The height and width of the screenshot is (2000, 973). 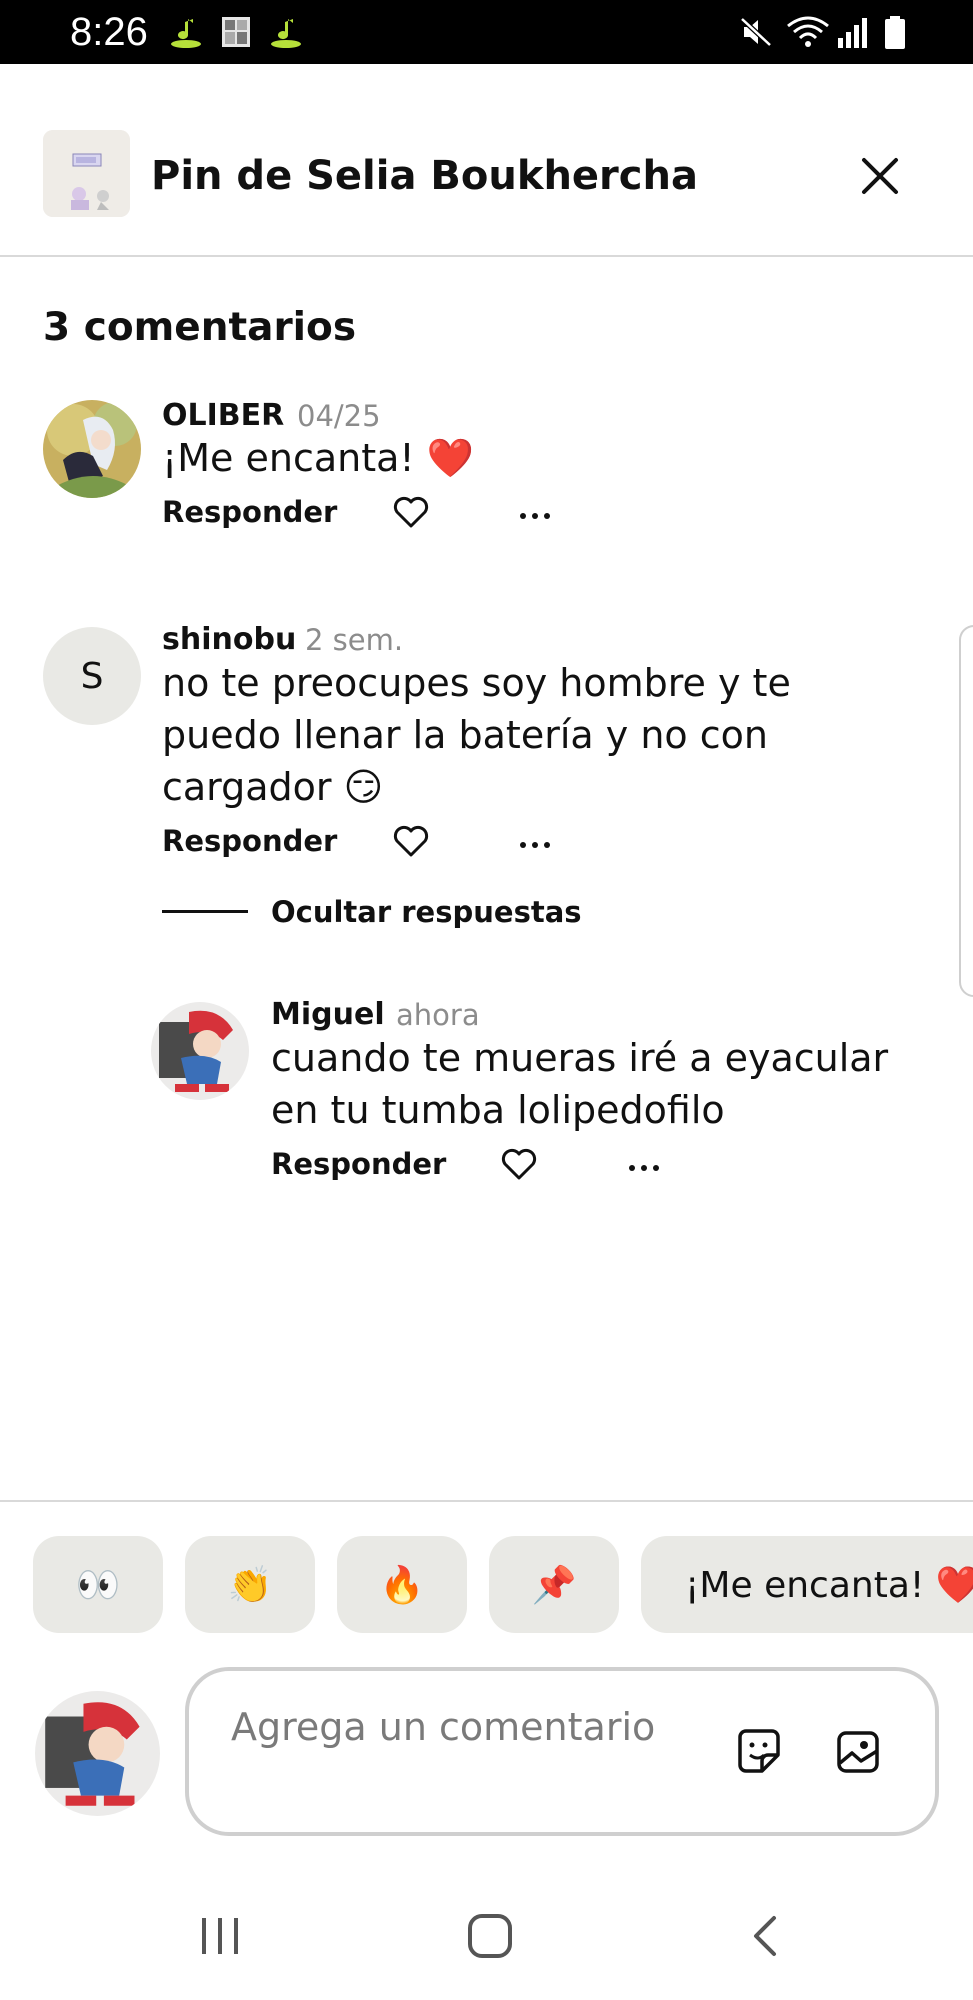 I want to click on comment-time: 2 sem., so click(x=354, y=640).